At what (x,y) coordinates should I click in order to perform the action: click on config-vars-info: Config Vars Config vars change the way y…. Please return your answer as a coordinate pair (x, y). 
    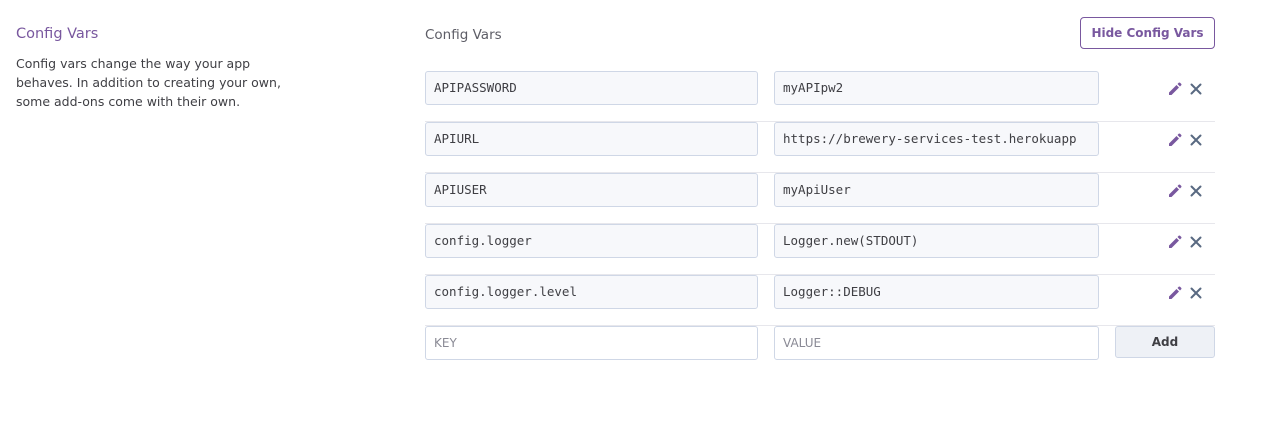
    Looking at the image, I should click on (161, 67).